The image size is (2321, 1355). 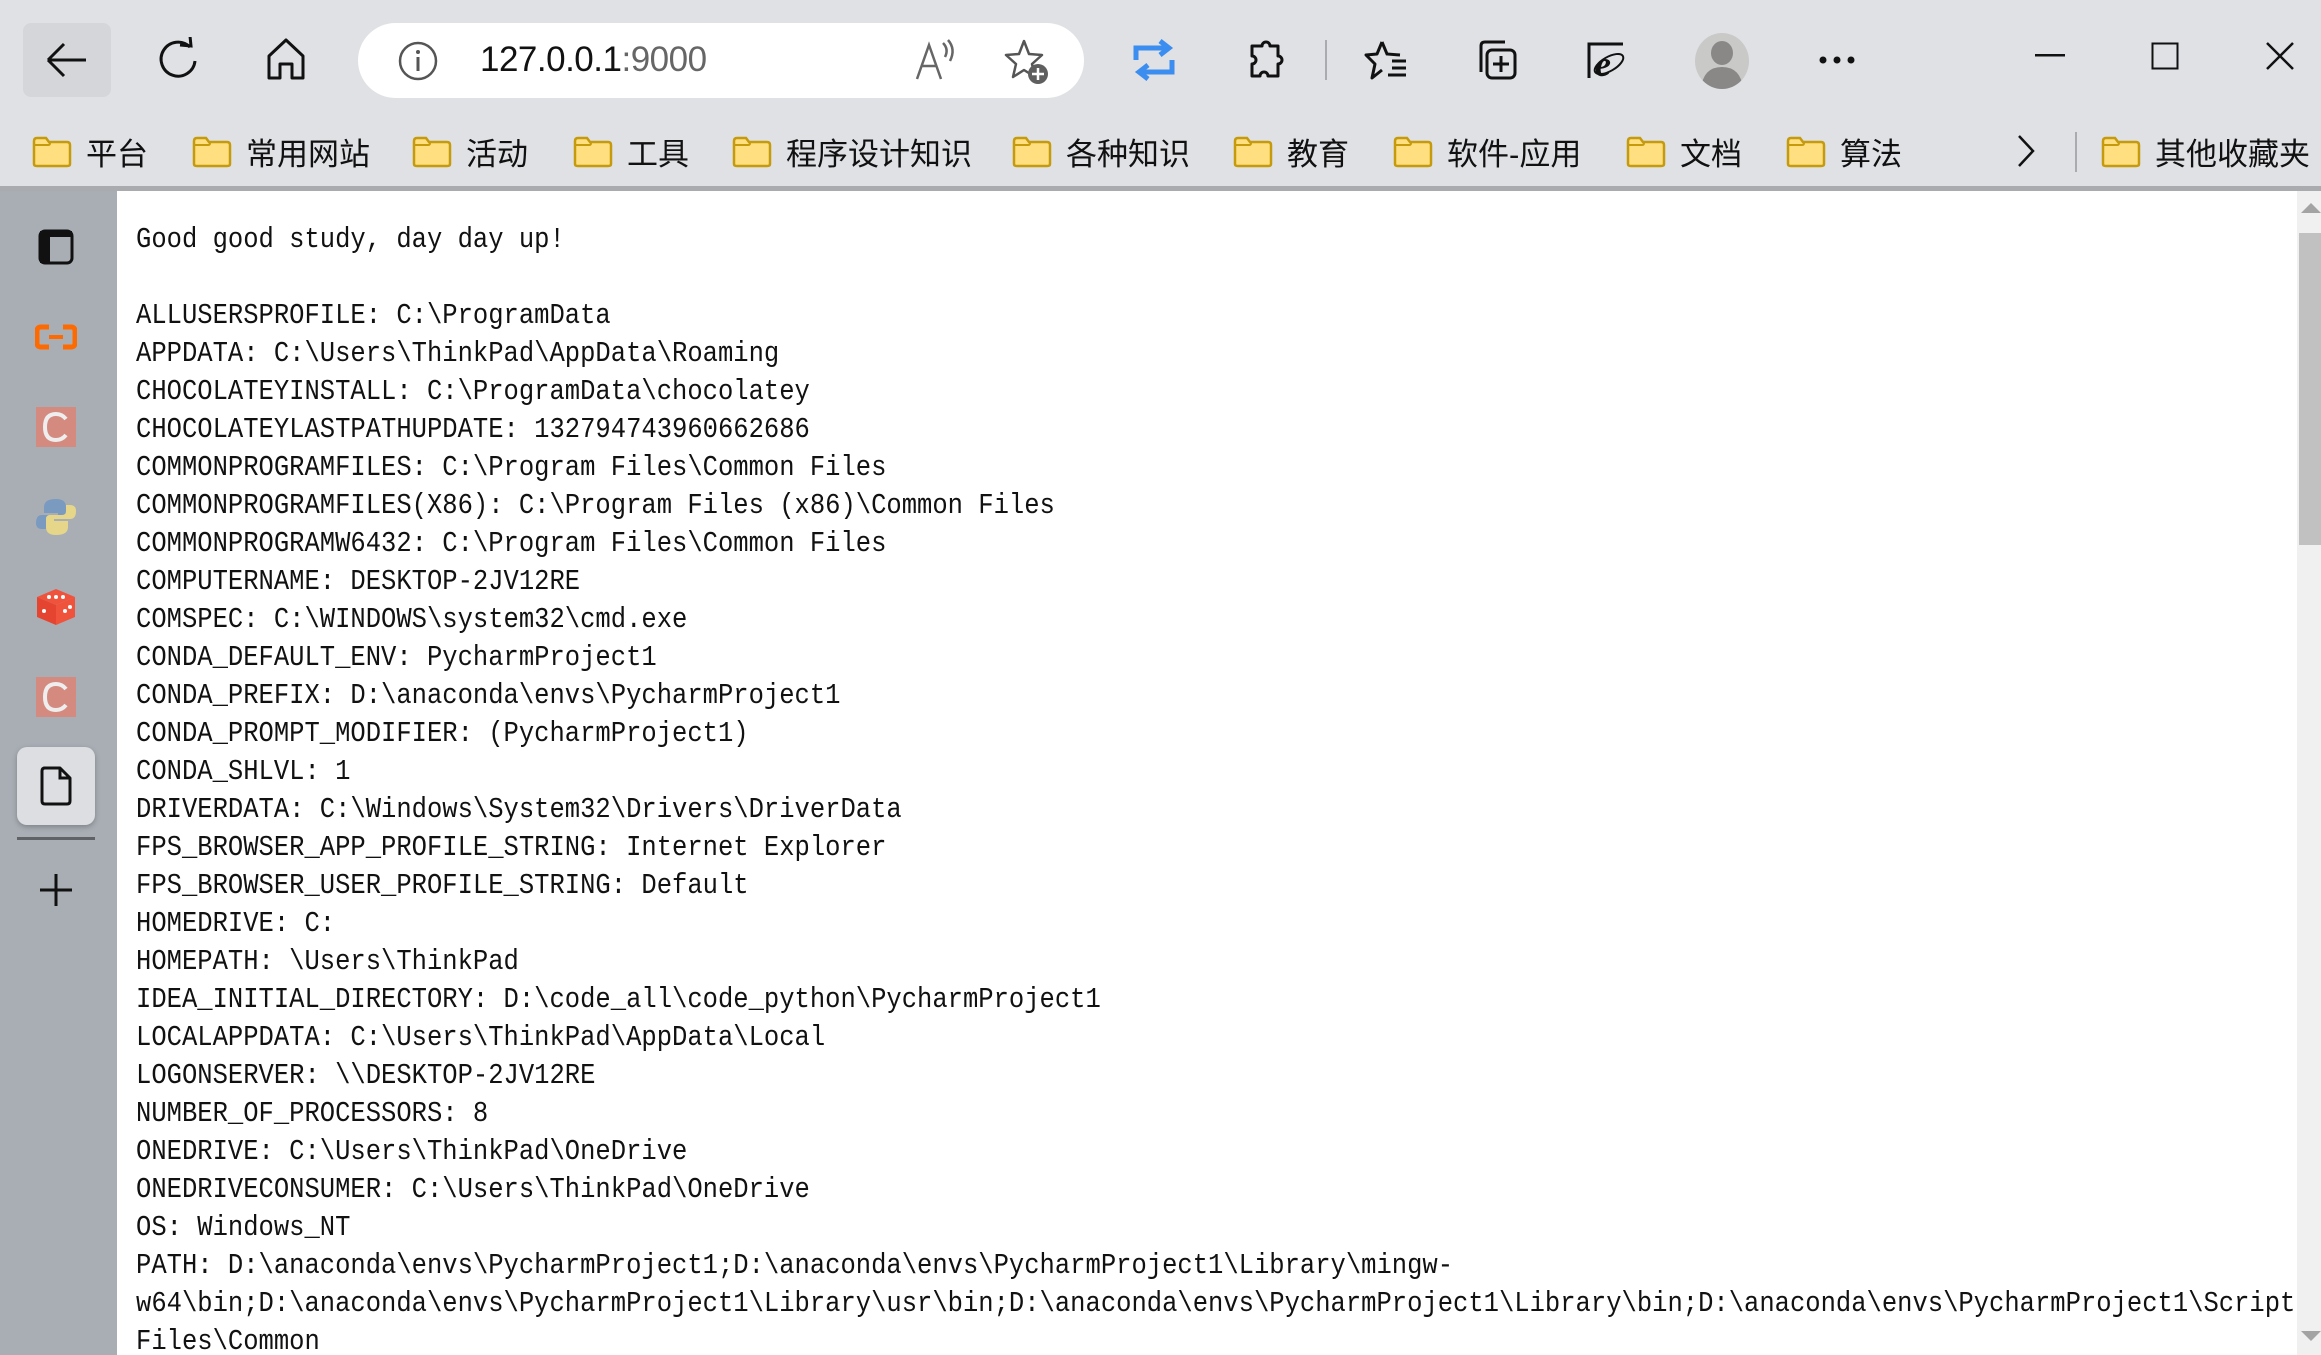 What do you see at coordinates (470, 151) in the screenshot?
I see `bookmark-folder: 活动` at bounding box center [470, 151].